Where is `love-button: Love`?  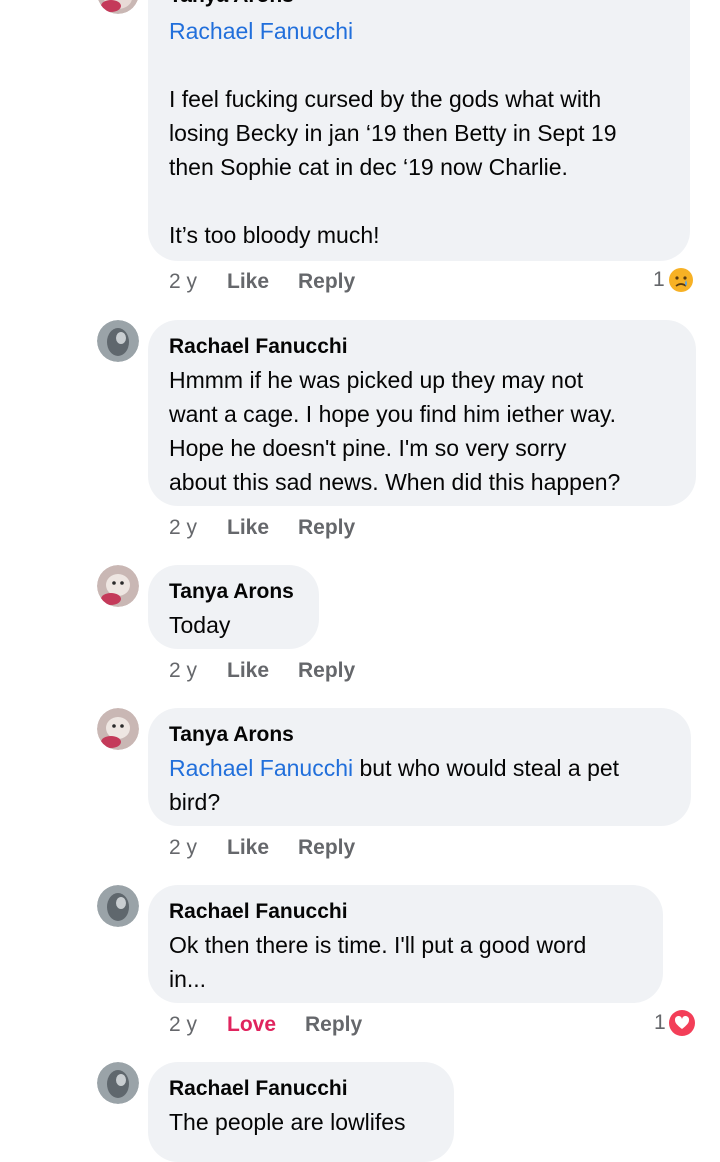 love-button: Love is located at coordinates (251, 1025).